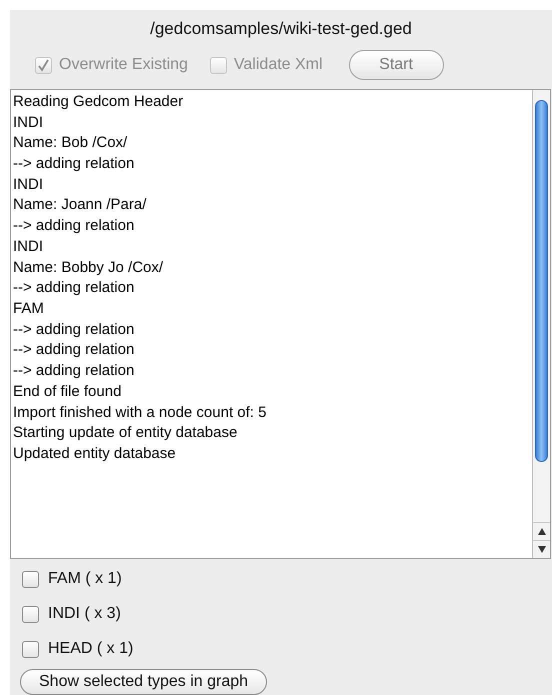 The height and width of the screenshot is (695, 552). Describe the element at coordinates (88, 268) in the screenshot. I see `log-line: Name: Bobby Jo /Cox/` at that location.